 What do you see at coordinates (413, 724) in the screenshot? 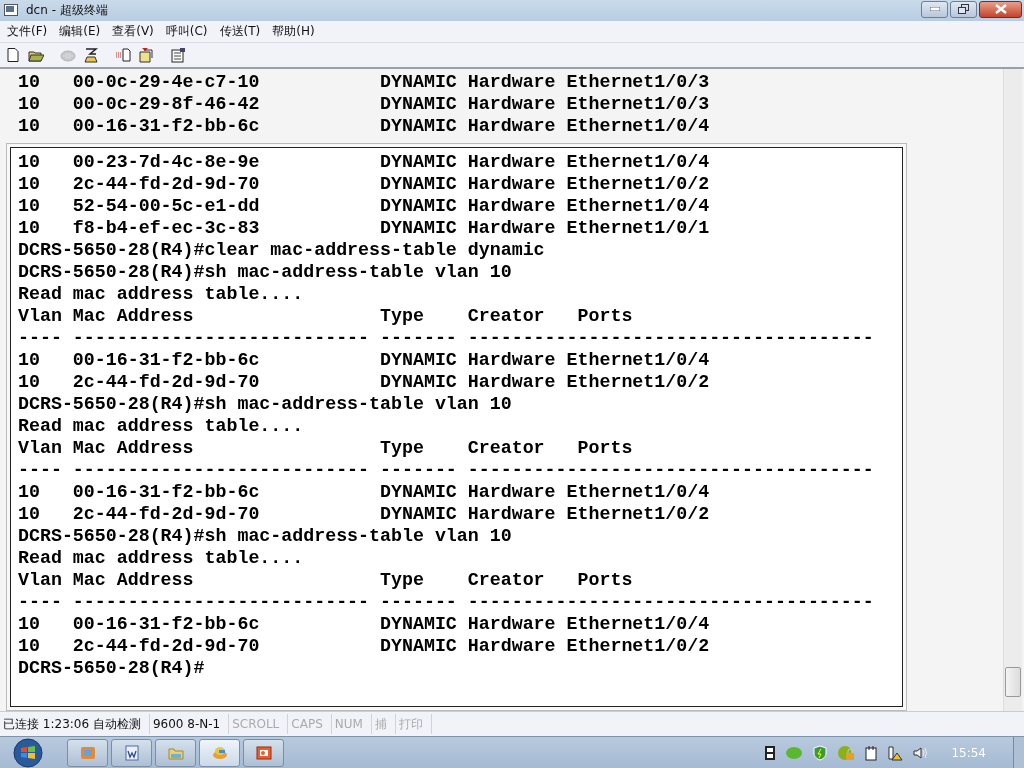
I see `status-field: 打印` at bounding box center [413, 724].